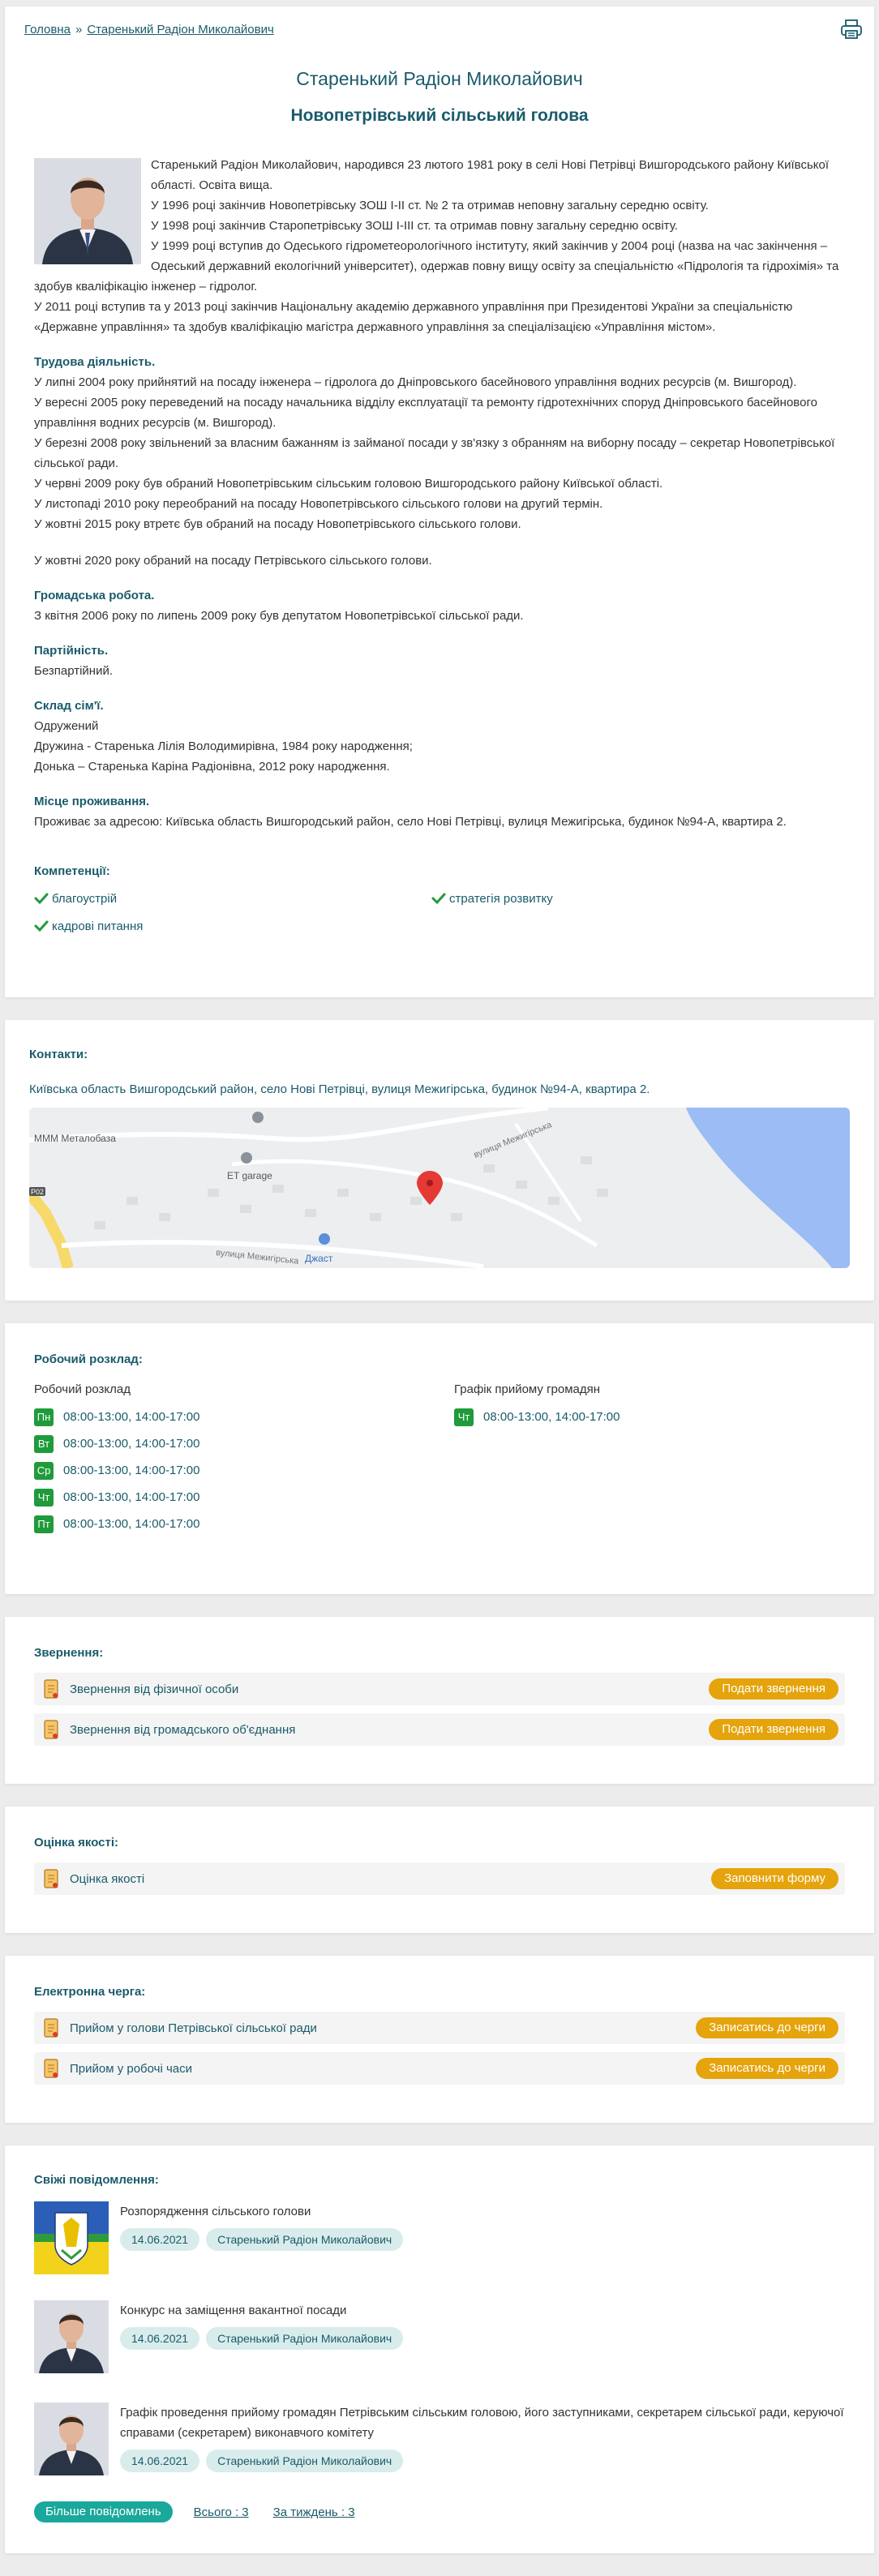 This screenshot has width=879, height=2576. What do you see at coordinates (58, 1054) in the screenshot?
I see `contacts-title: Контакти:` at bounding box center [58, 1054].